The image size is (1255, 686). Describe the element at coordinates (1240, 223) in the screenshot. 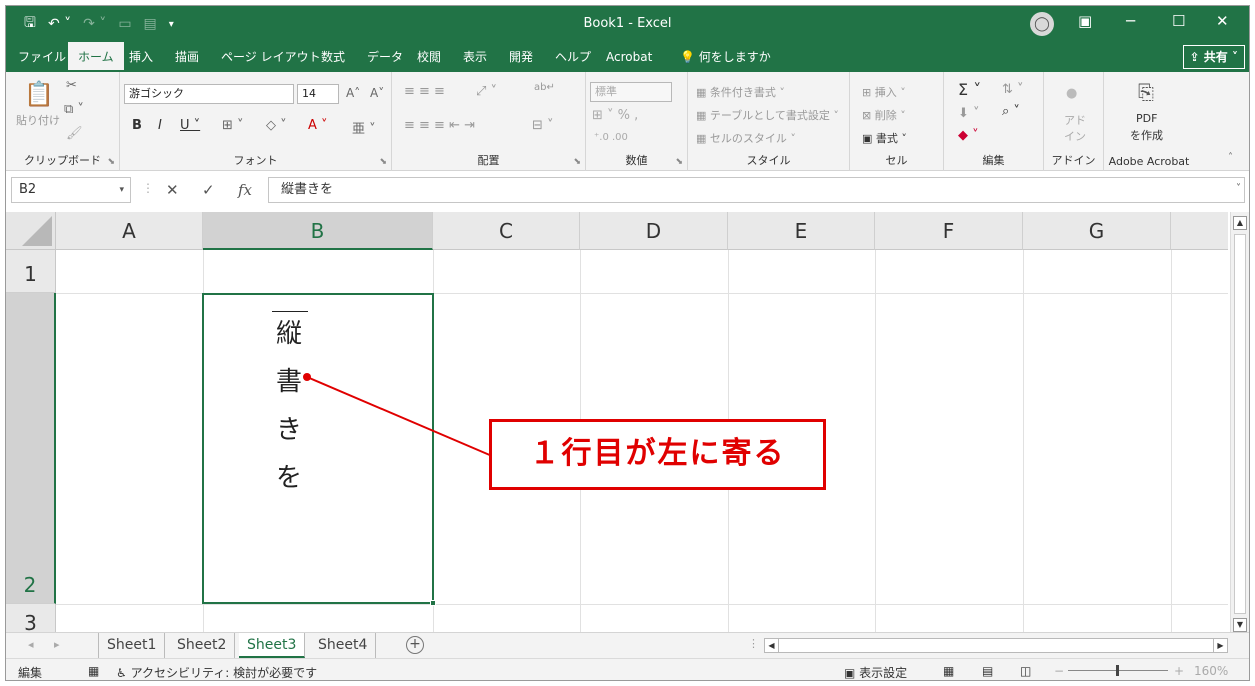

I see `scroll-up-icon: ▲` at that location.